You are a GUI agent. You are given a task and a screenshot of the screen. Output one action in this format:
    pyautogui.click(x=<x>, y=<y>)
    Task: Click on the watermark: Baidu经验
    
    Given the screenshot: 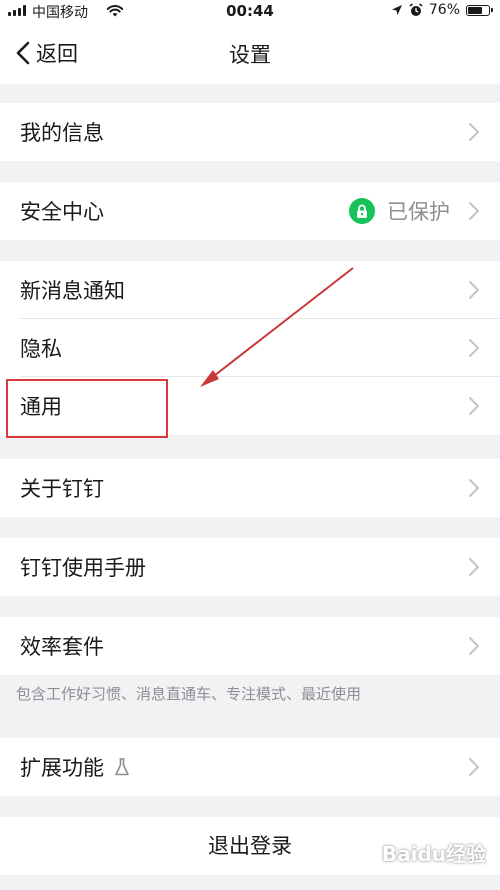 What is the action you would take?
    pyautogui.click(x=433, y=854)
    